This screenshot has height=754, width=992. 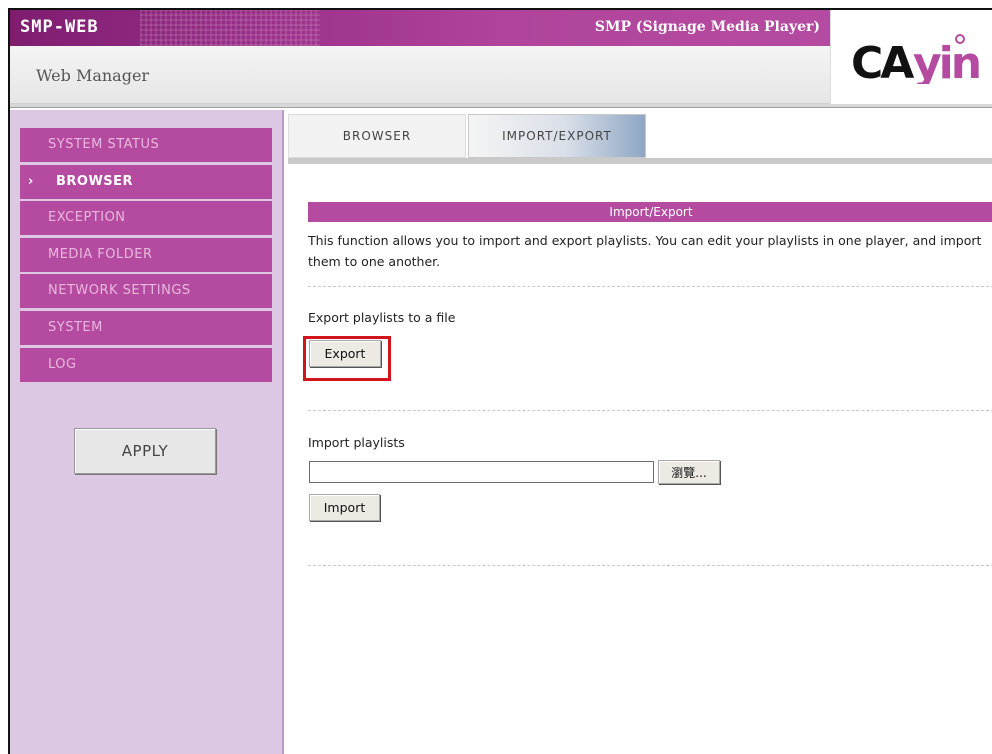 I want to click on header-subbar: Web Manager, so click(x=420, y=75).